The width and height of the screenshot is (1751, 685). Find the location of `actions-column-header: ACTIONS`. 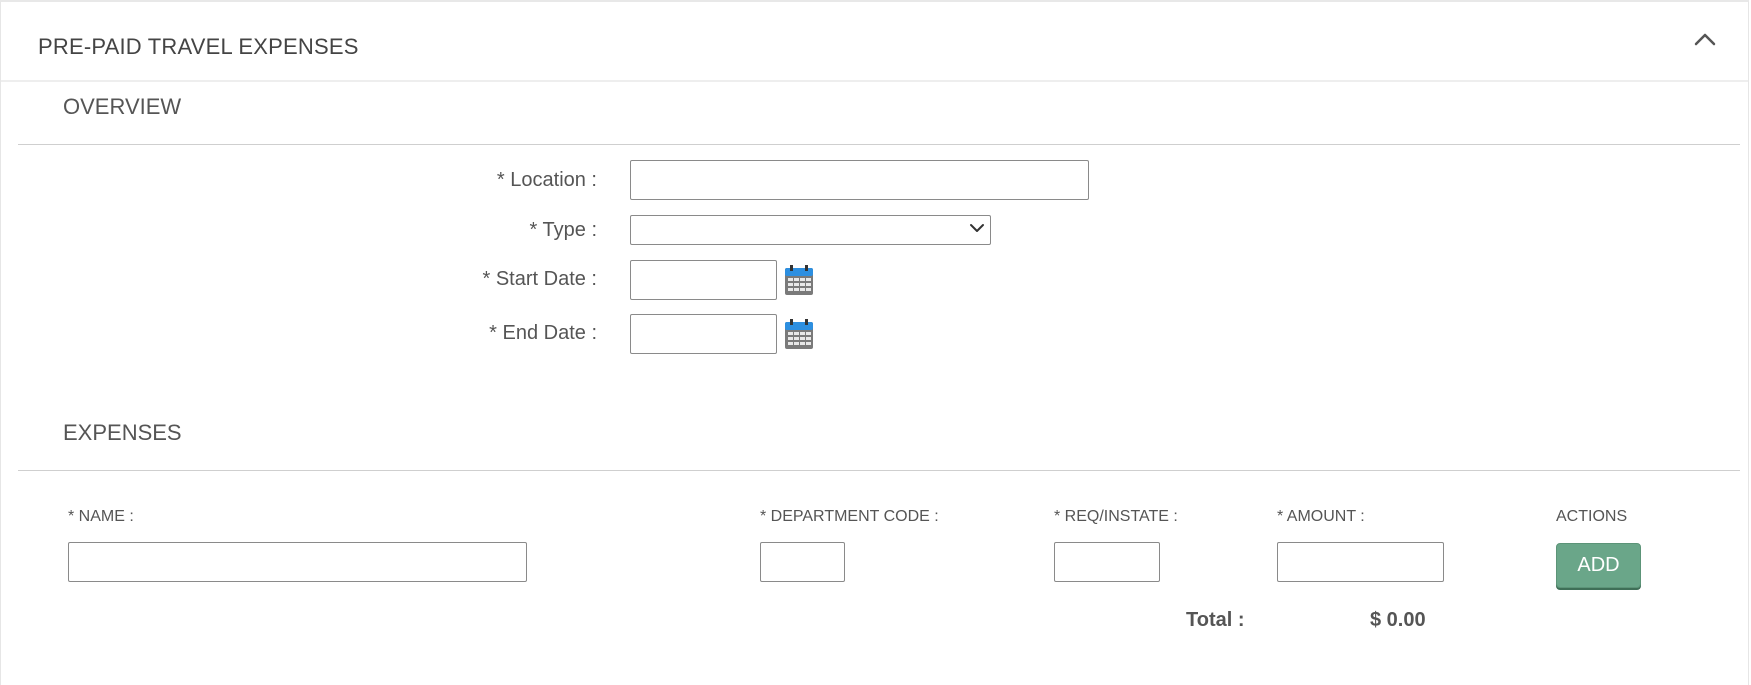

actions-column-header: ACTIONS is located at coordinates (1592, 516).